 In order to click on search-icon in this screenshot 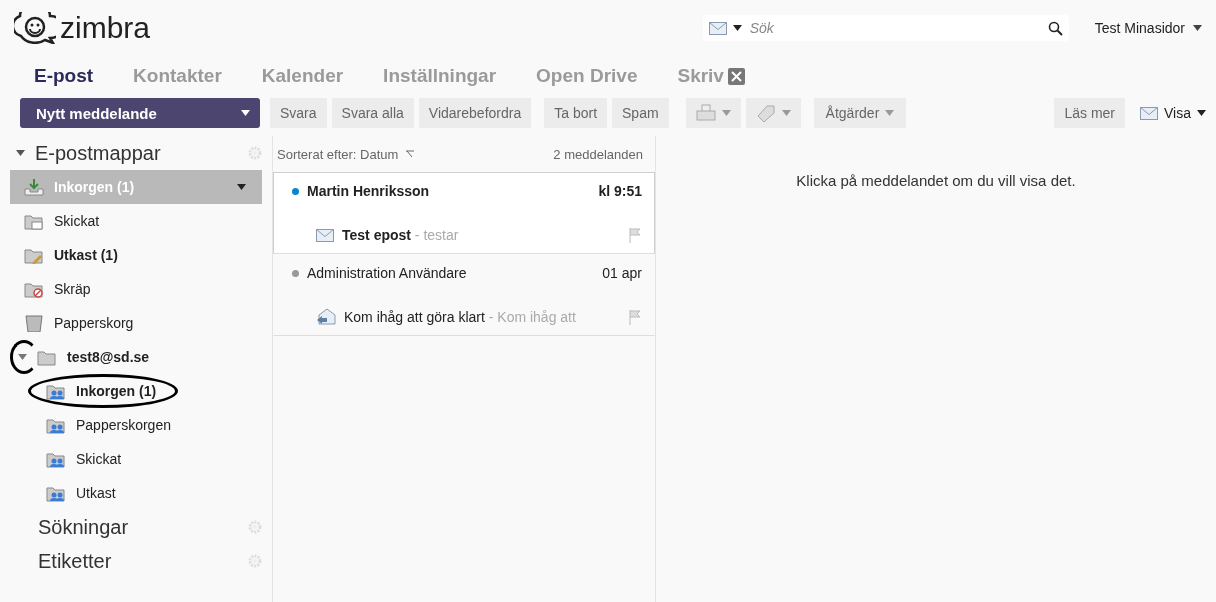, I will do `click(1055, 28)`.